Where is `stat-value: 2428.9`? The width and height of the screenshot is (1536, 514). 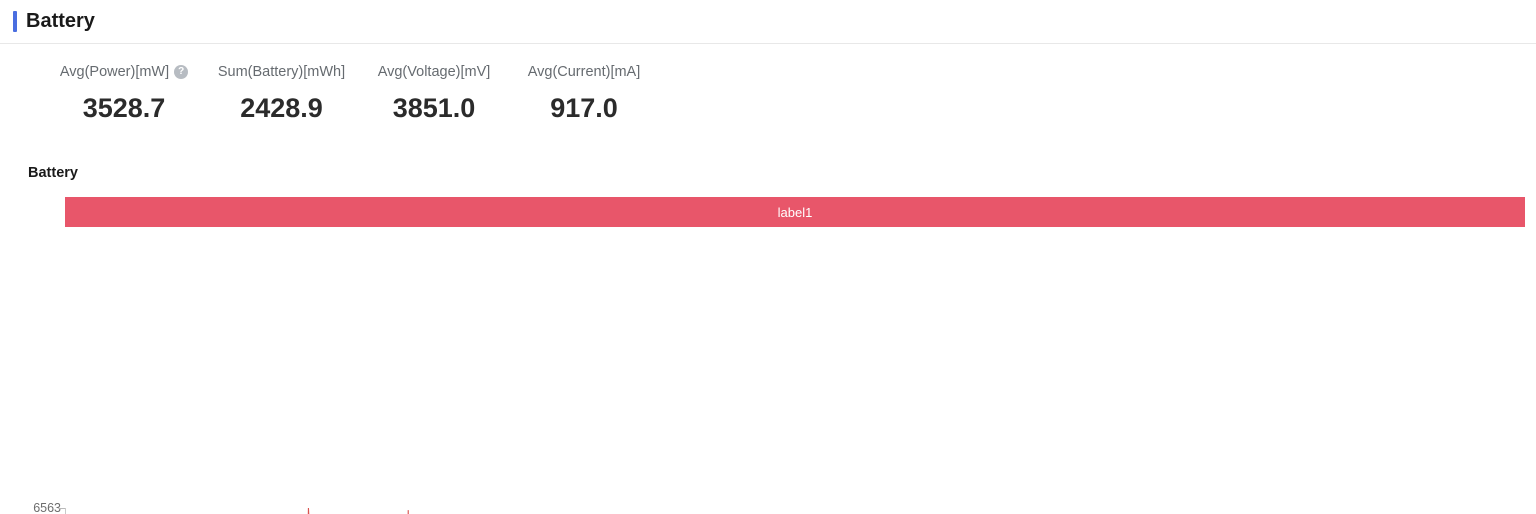
stat-value: 2428.9 is located at coordinates (281, 108).